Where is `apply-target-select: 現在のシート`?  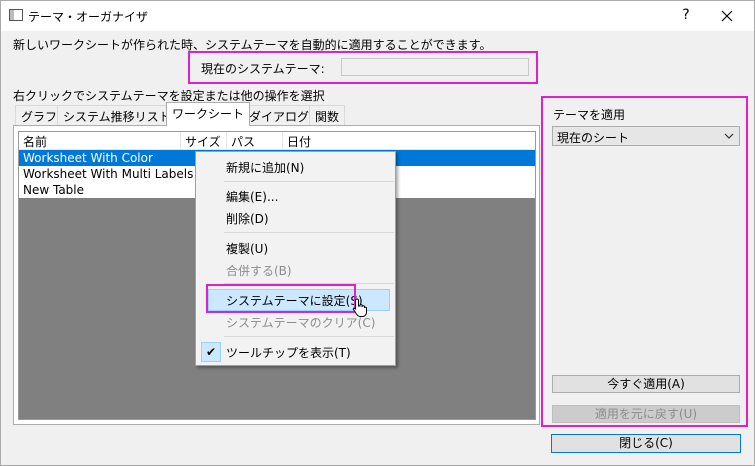
apply-target-select: 現在のシート is located at coordinates (646, 136).